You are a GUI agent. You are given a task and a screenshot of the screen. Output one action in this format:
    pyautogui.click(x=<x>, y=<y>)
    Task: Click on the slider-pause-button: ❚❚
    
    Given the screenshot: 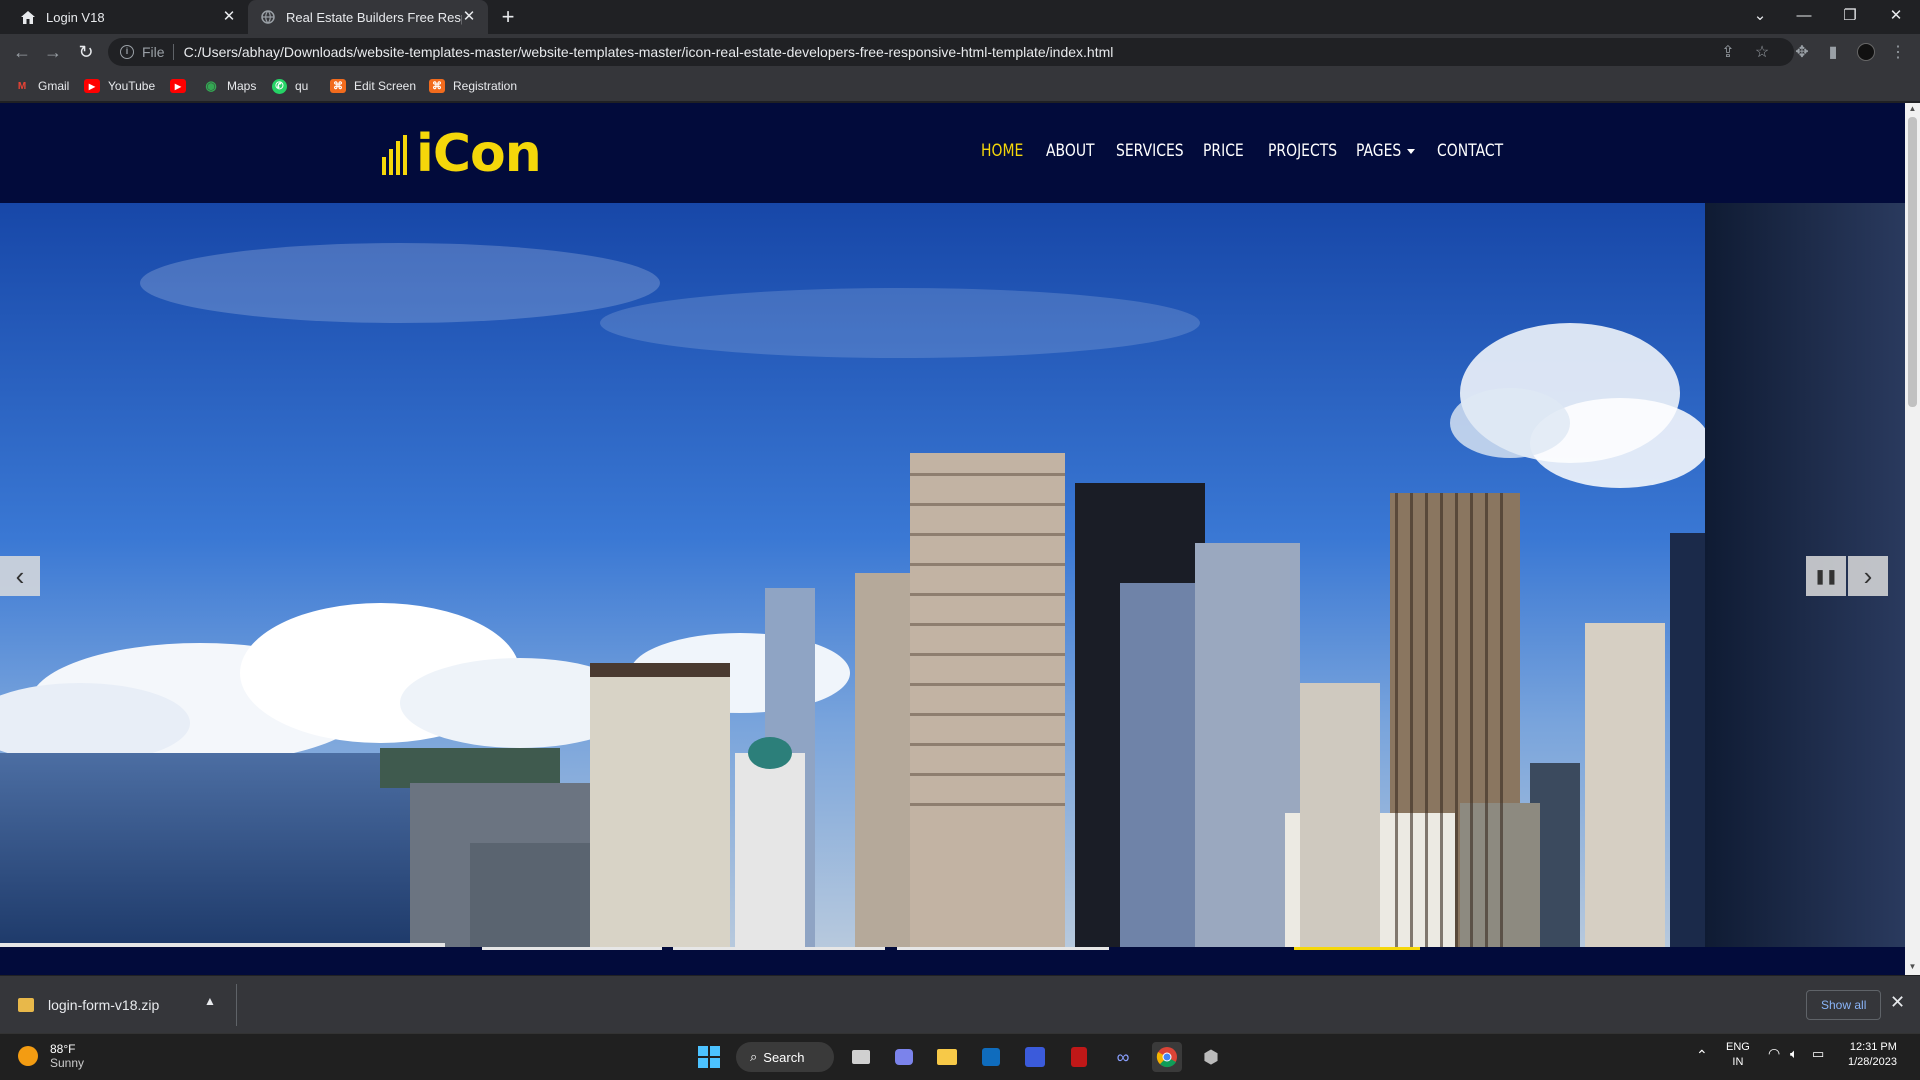 What is the action you would take?
    pyautogui.click(x=1826, y=576)
    